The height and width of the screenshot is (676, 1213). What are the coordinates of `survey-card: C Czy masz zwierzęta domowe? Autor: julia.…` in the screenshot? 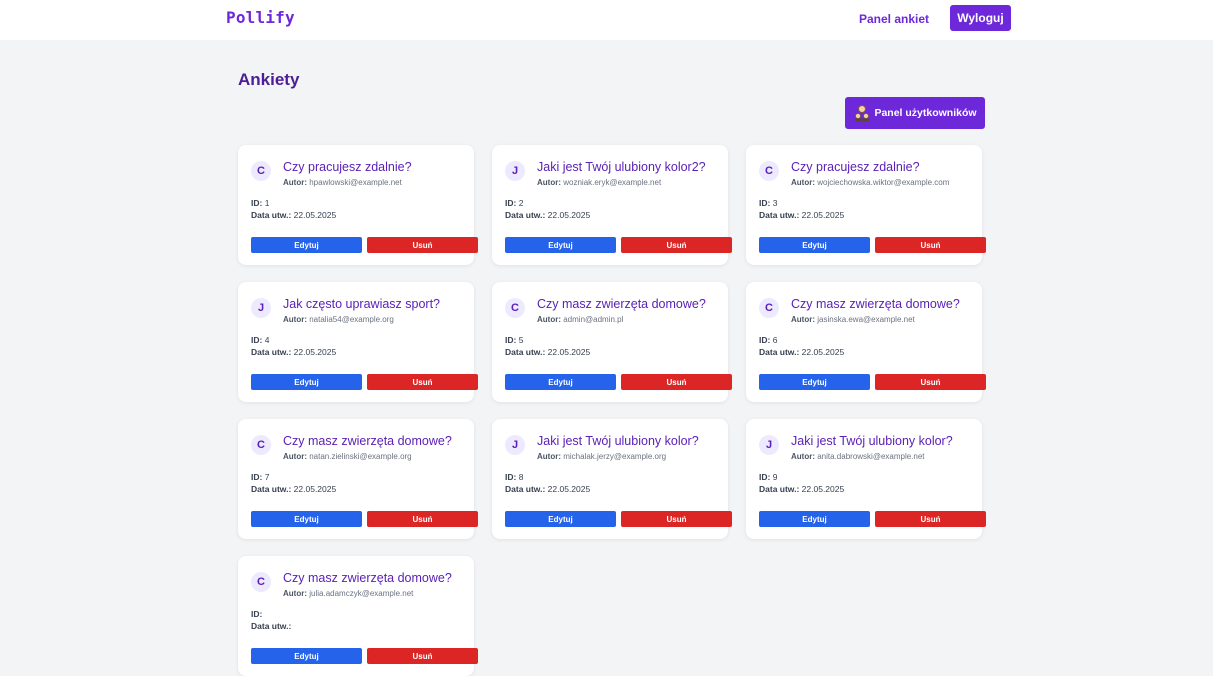 It's located at (358, 616).